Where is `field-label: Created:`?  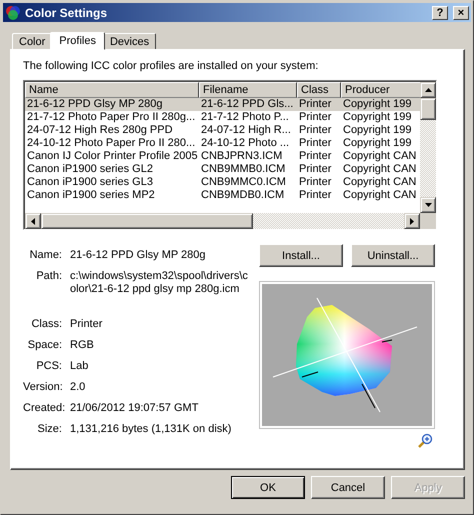 field-label: Created: is located at coordinates (42, 408).